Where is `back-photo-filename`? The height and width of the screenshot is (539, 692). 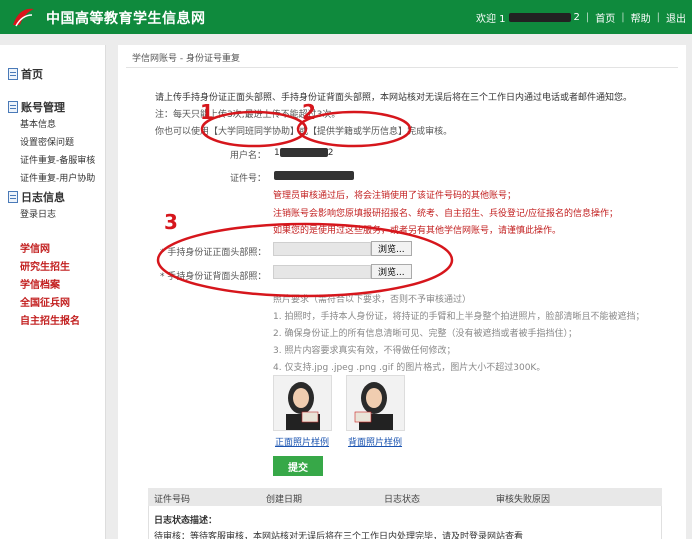 back-photo-filename is located at coordinates (322, 271).